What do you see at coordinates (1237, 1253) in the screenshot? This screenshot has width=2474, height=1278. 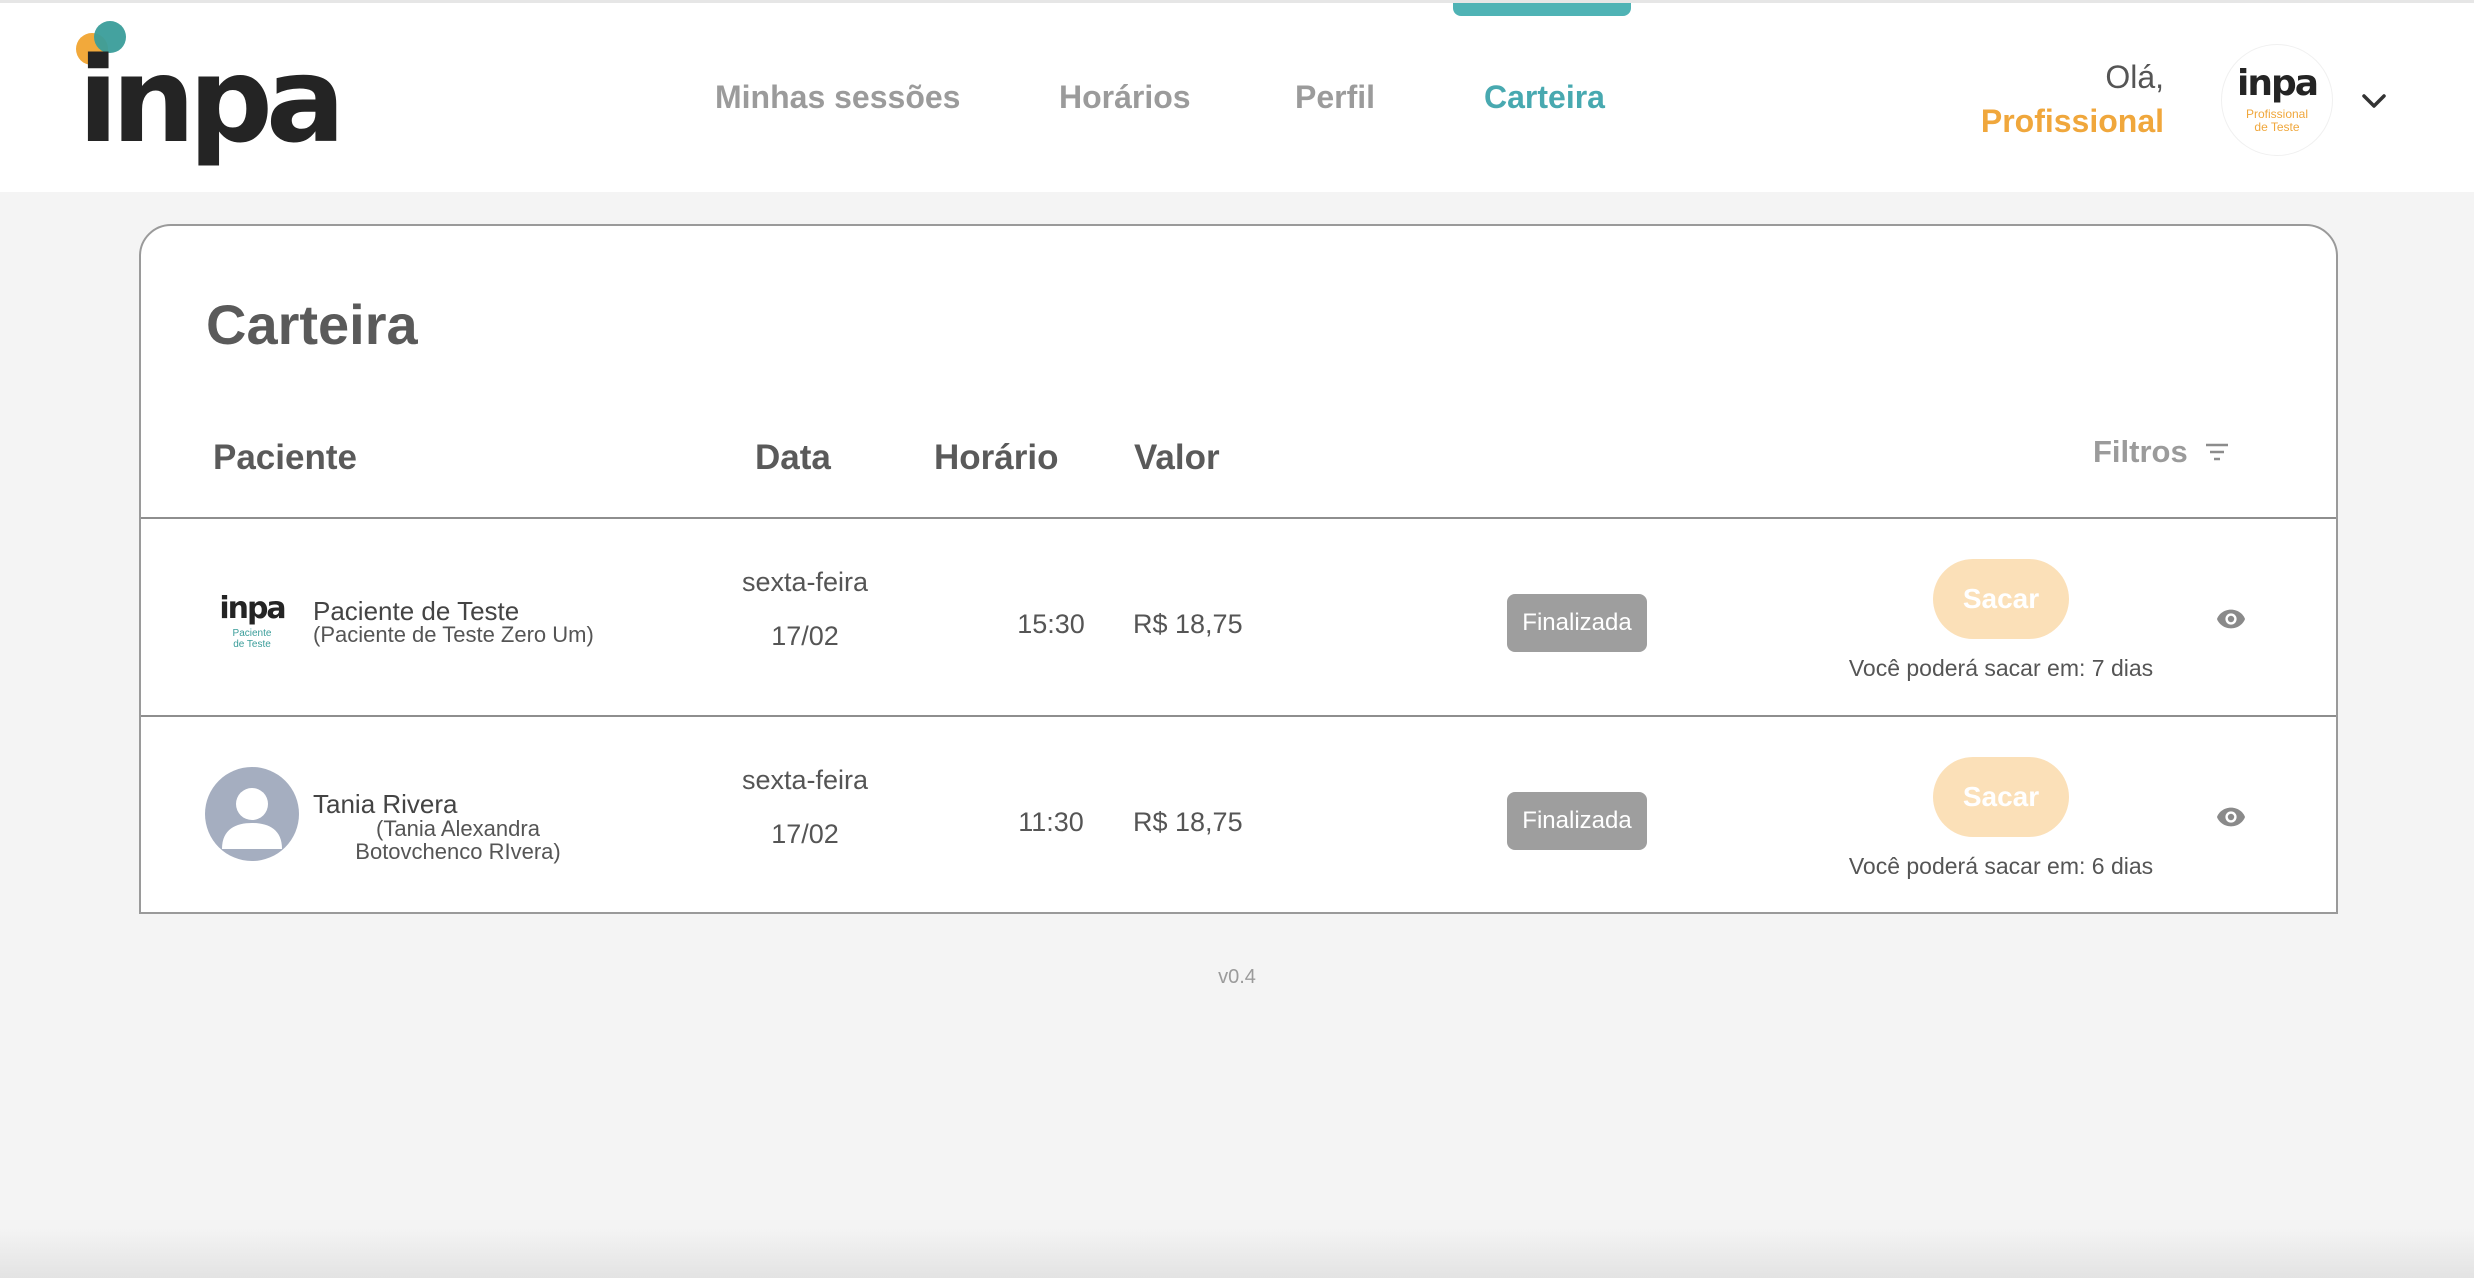 I see `bottom-shade` at bounding box center [1237, 1253].